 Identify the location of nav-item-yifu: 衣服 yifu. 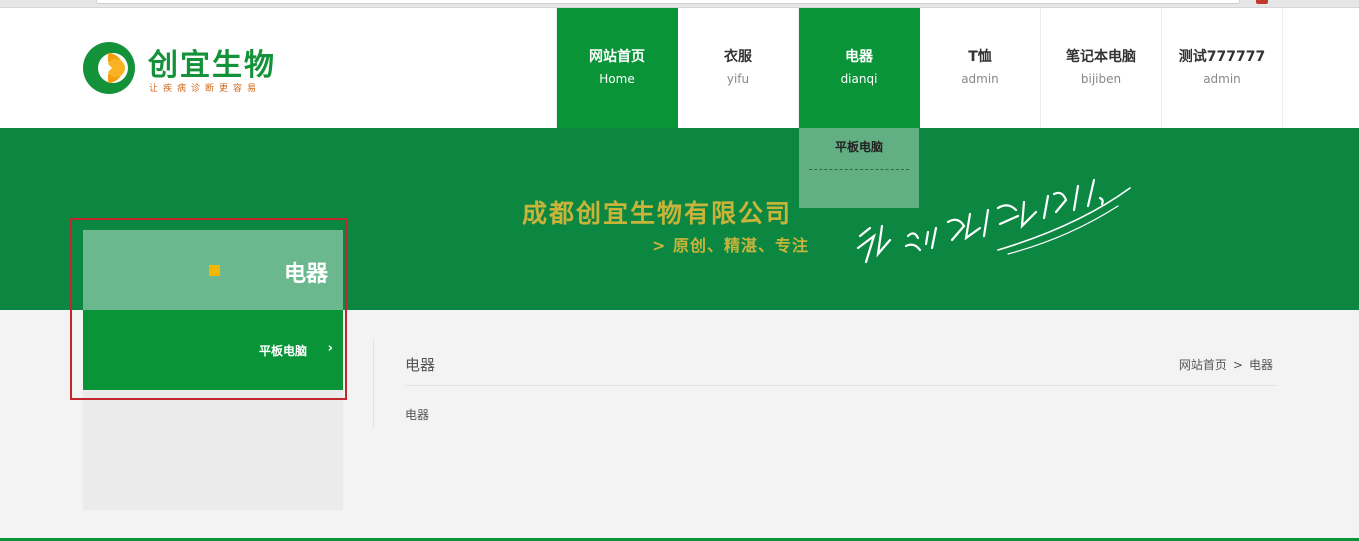
(738, 68).